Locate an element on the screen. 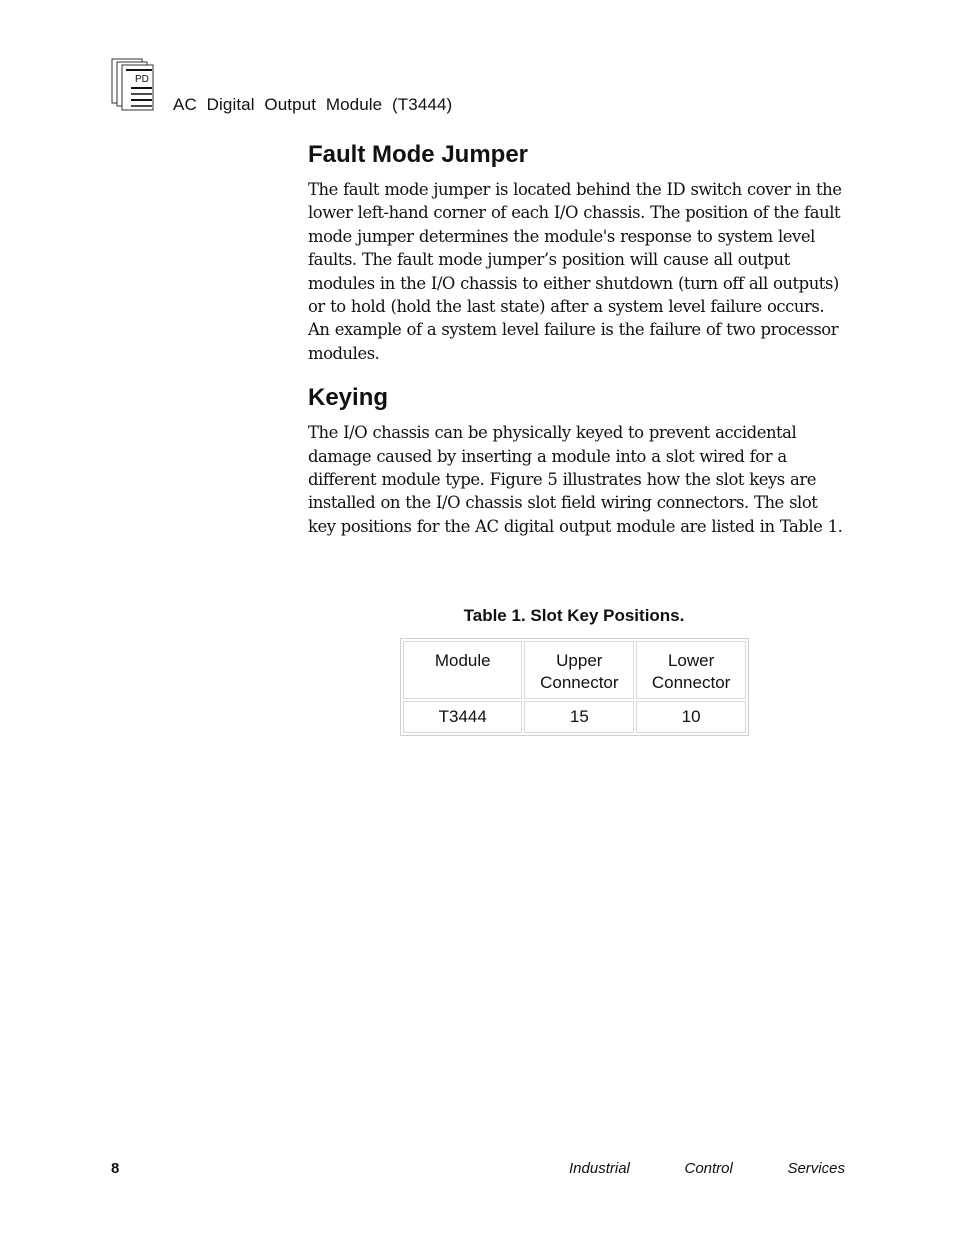 The height and width of the screenshot is (1235, 954). footer-word: Control is located at coordinates (708, 1168).